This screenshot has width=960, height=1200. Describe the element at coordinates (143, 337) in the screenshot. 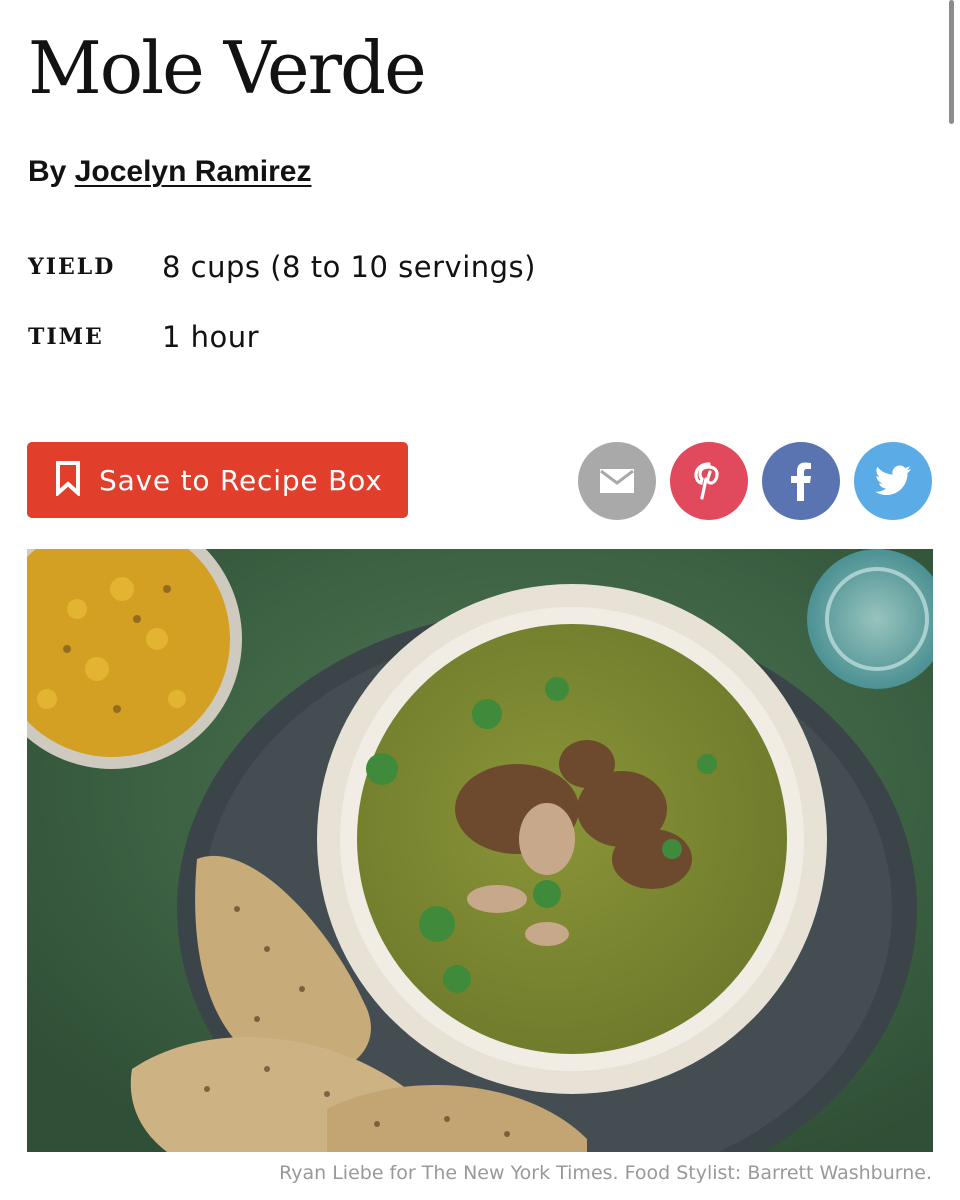

I see `time-row: TIME 1 hour` at that location.